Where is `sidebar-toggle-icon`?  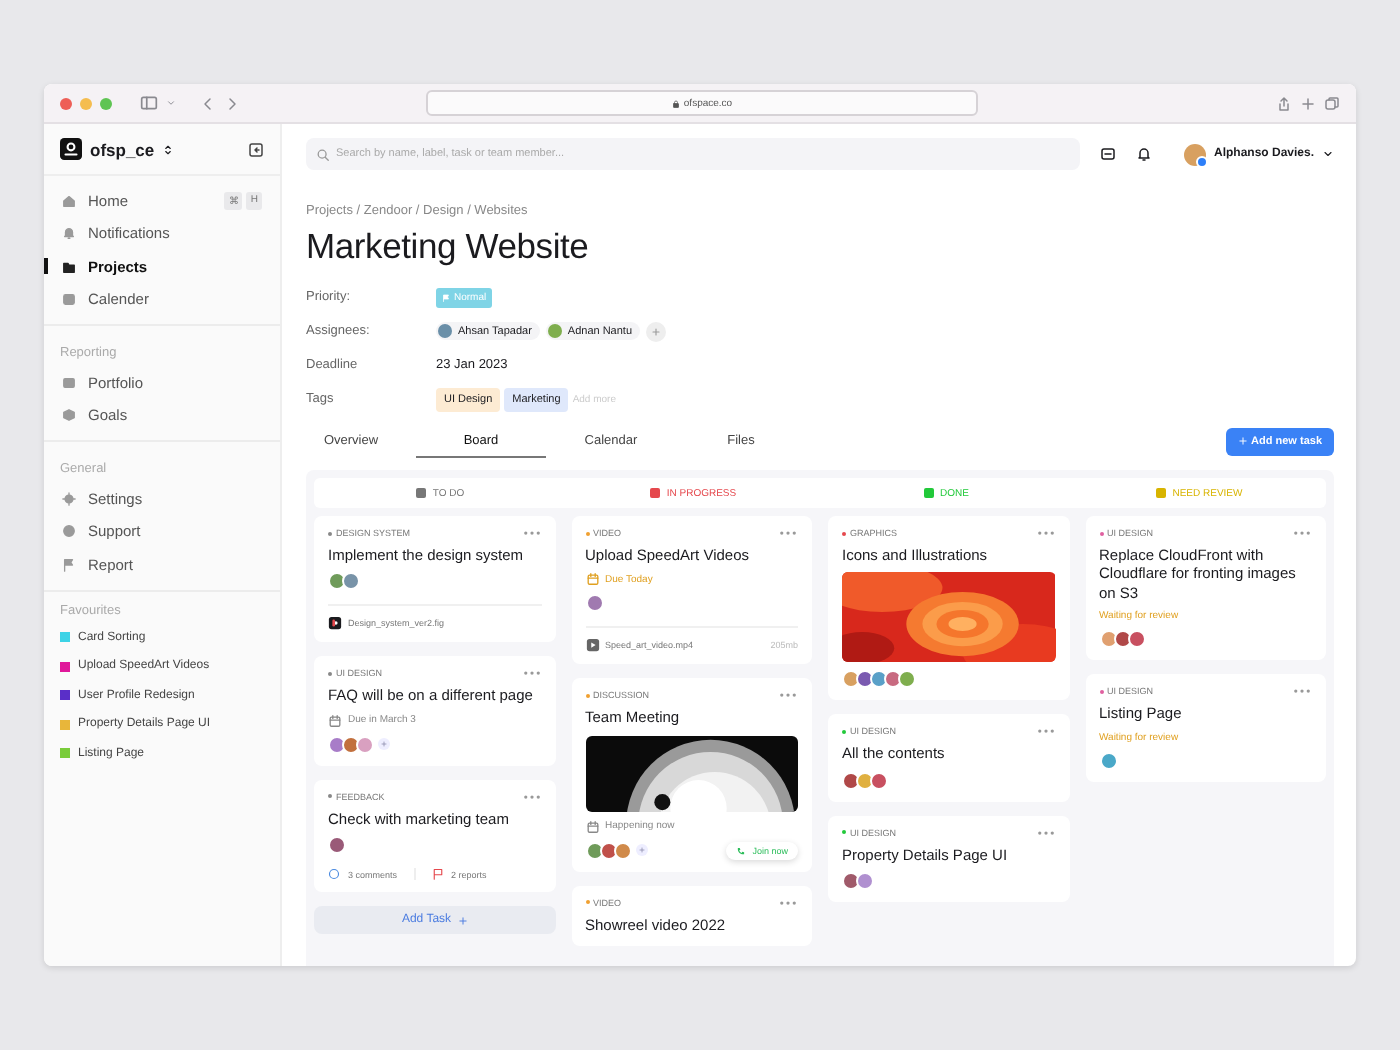
sidebar-toggle-icon is located at coordinates (149, 103).